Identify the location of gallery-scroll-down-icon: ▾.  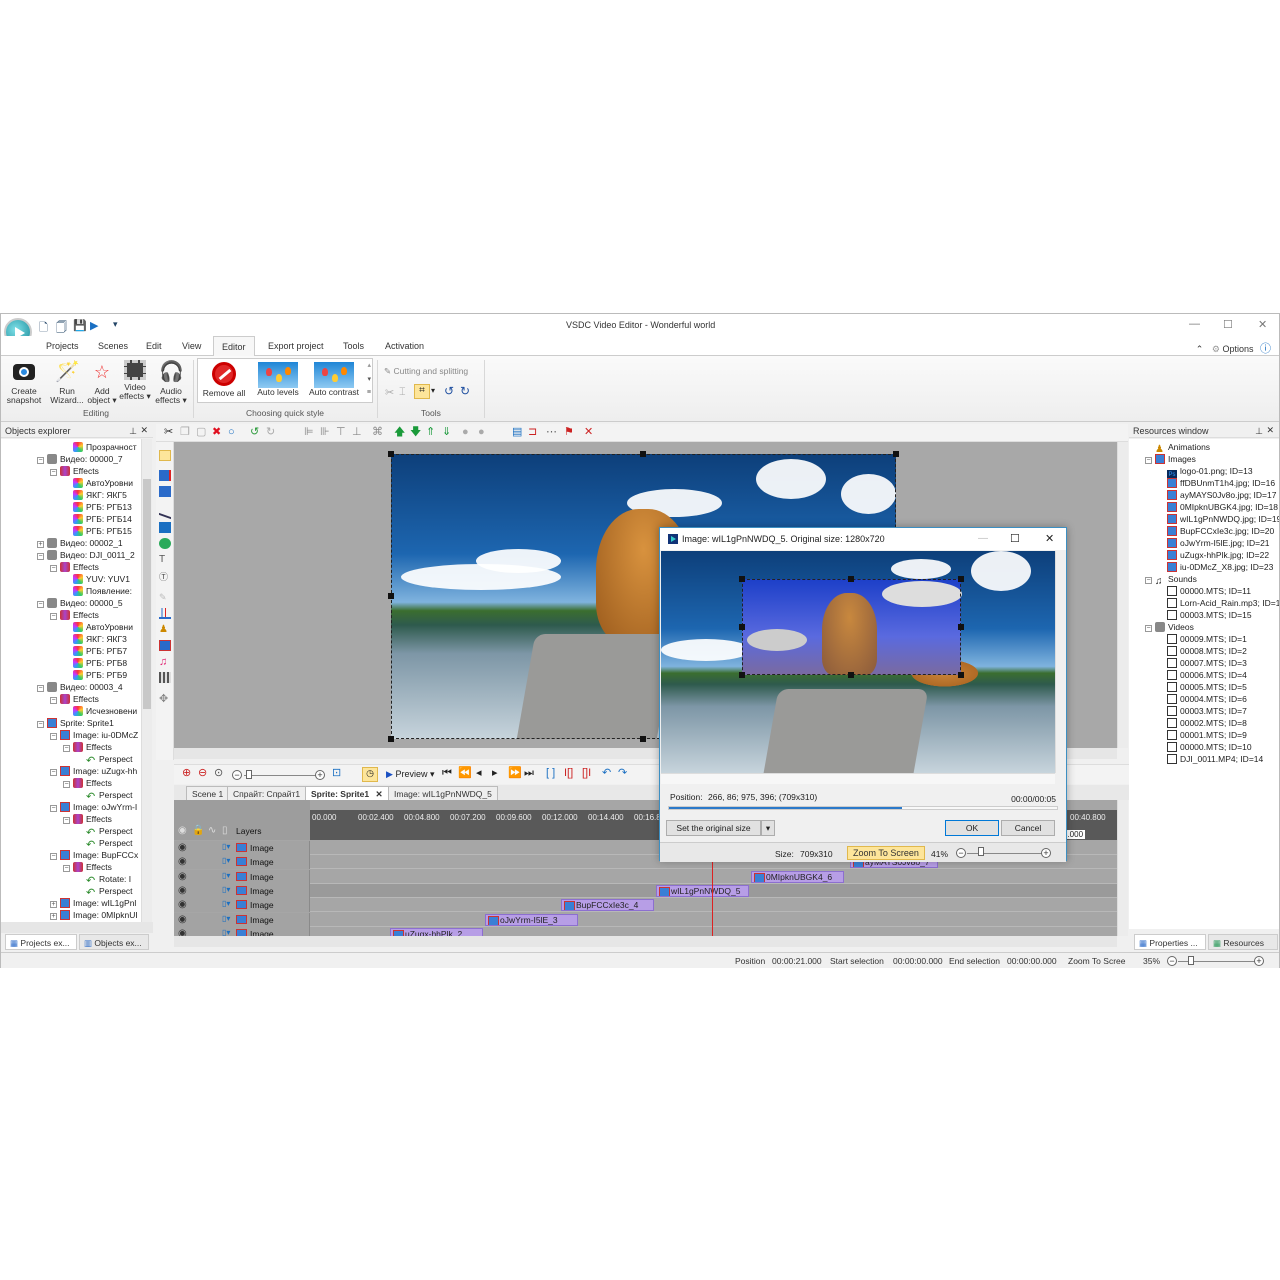
(369, 379).